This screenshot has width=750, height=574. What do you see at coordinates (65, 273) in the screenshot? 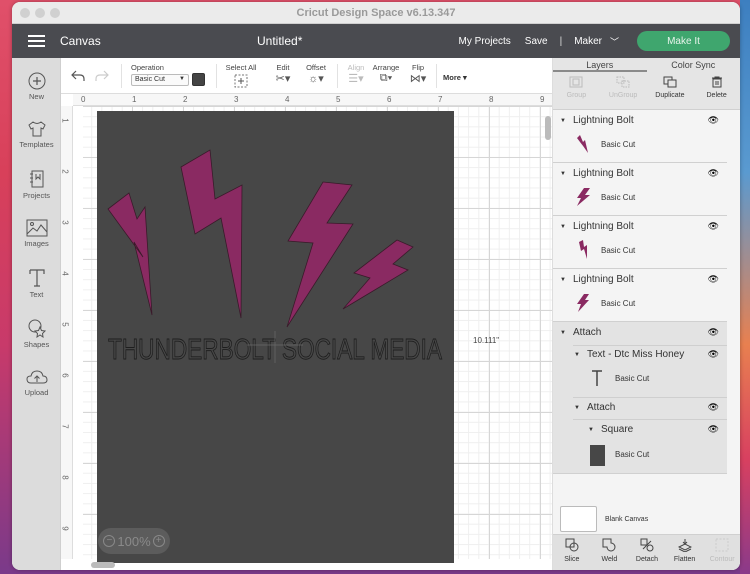
I see `ruler-tick-label: 4` at bounding box center [65, 273].